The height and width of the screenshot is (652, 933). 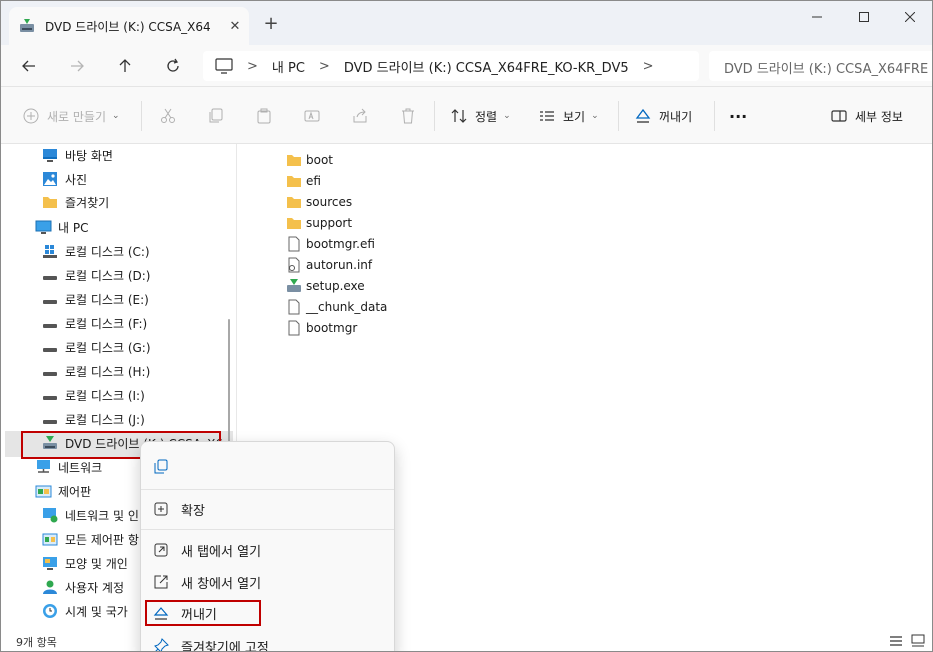 I want to click on new-tab-button: +, so click(x=271, y=25).